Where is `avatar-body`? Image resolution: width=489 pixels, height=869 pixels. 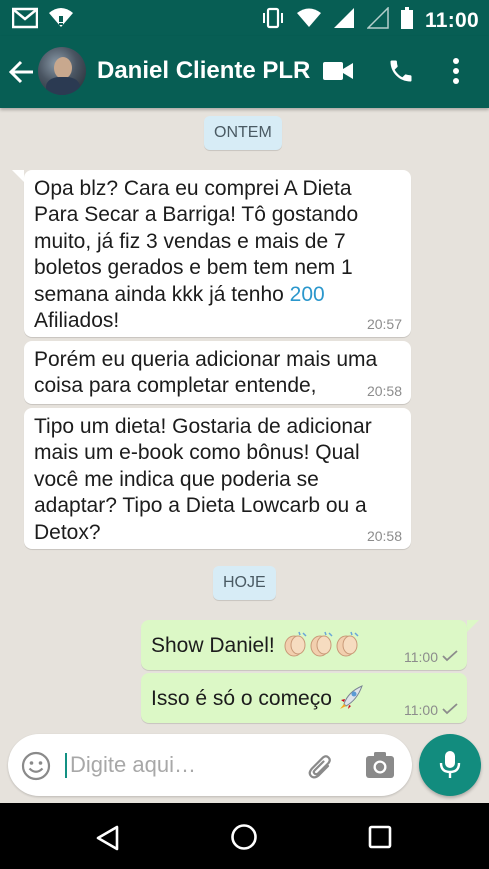
avatar-body is located at coordinates (63, 86).